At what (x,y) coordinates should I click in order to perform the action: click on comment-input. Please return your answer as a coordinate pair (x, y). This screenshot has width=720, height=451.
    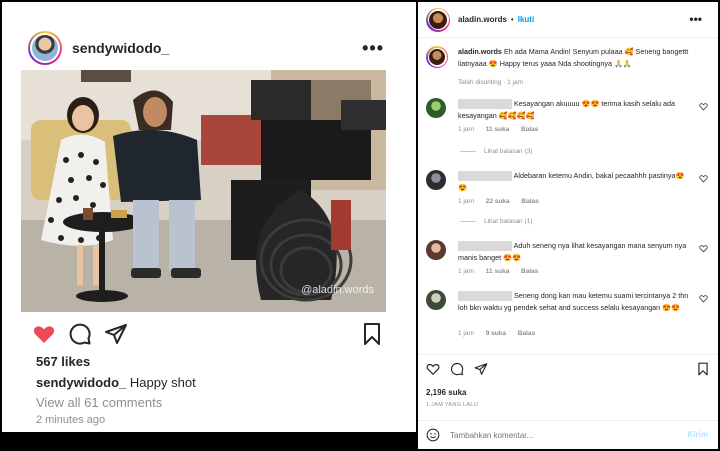
    Looking at the image, I should click on (560, 435).